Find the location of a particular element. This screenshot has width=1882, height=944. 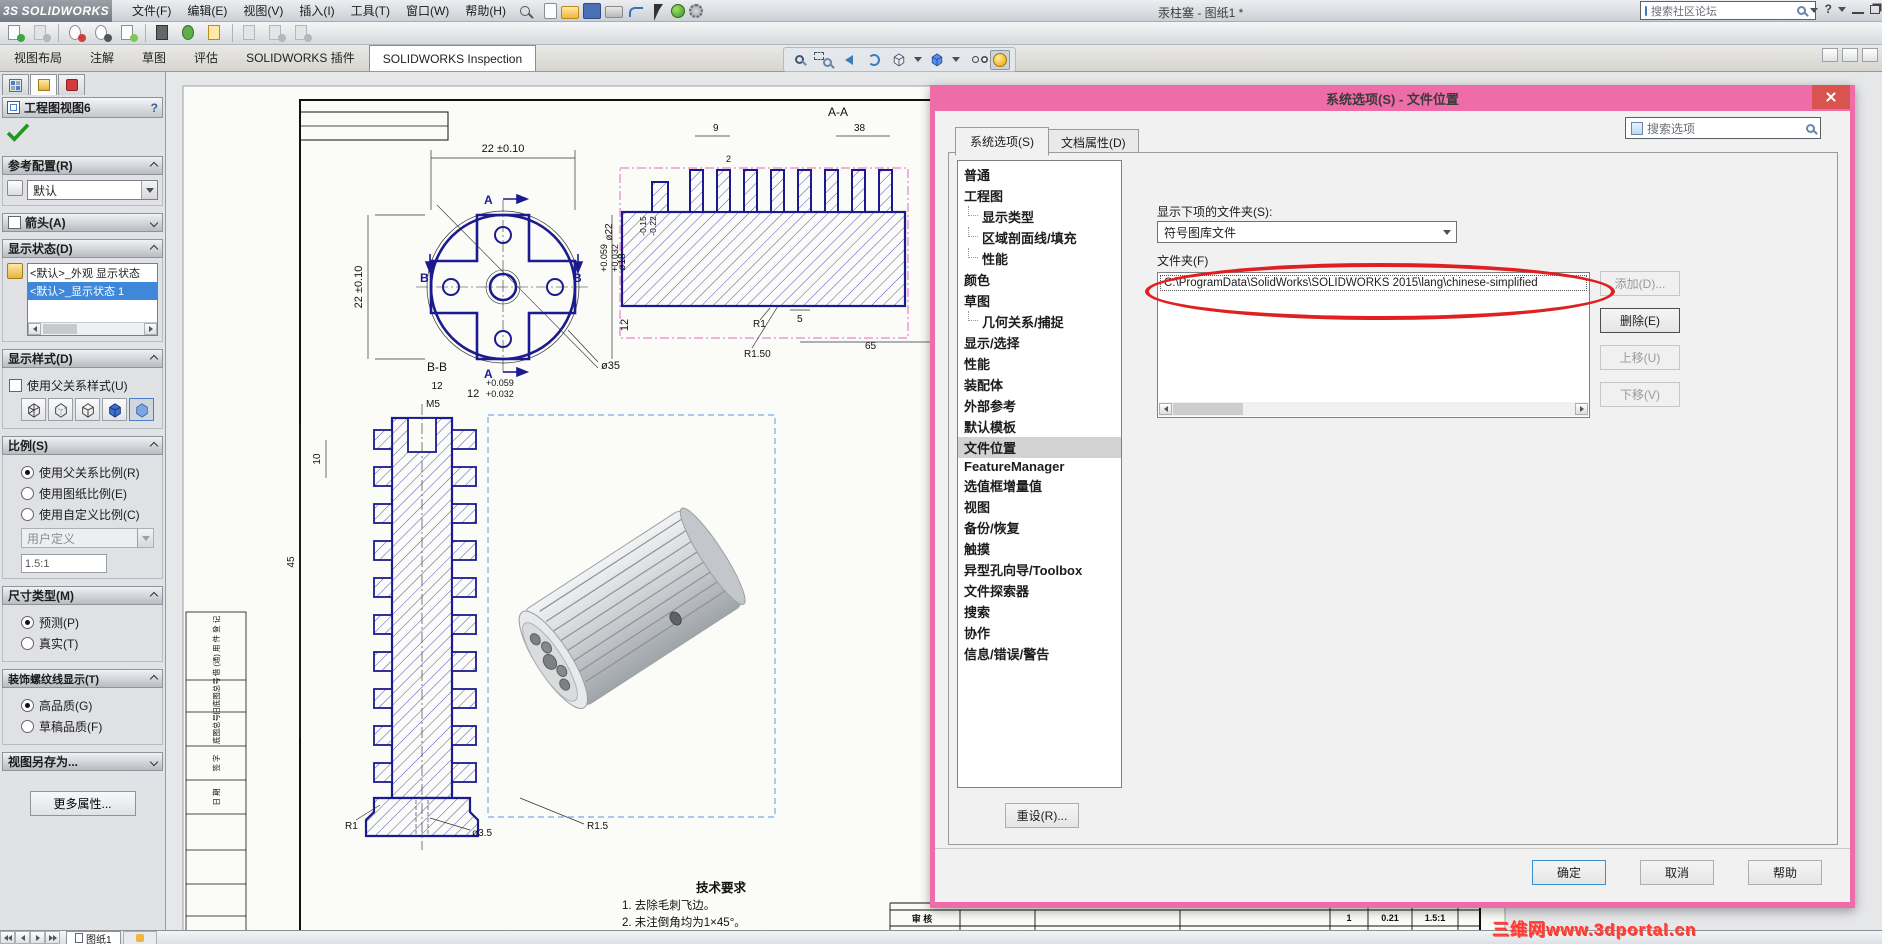

restore-icon is located at coordinates (1875, 9).